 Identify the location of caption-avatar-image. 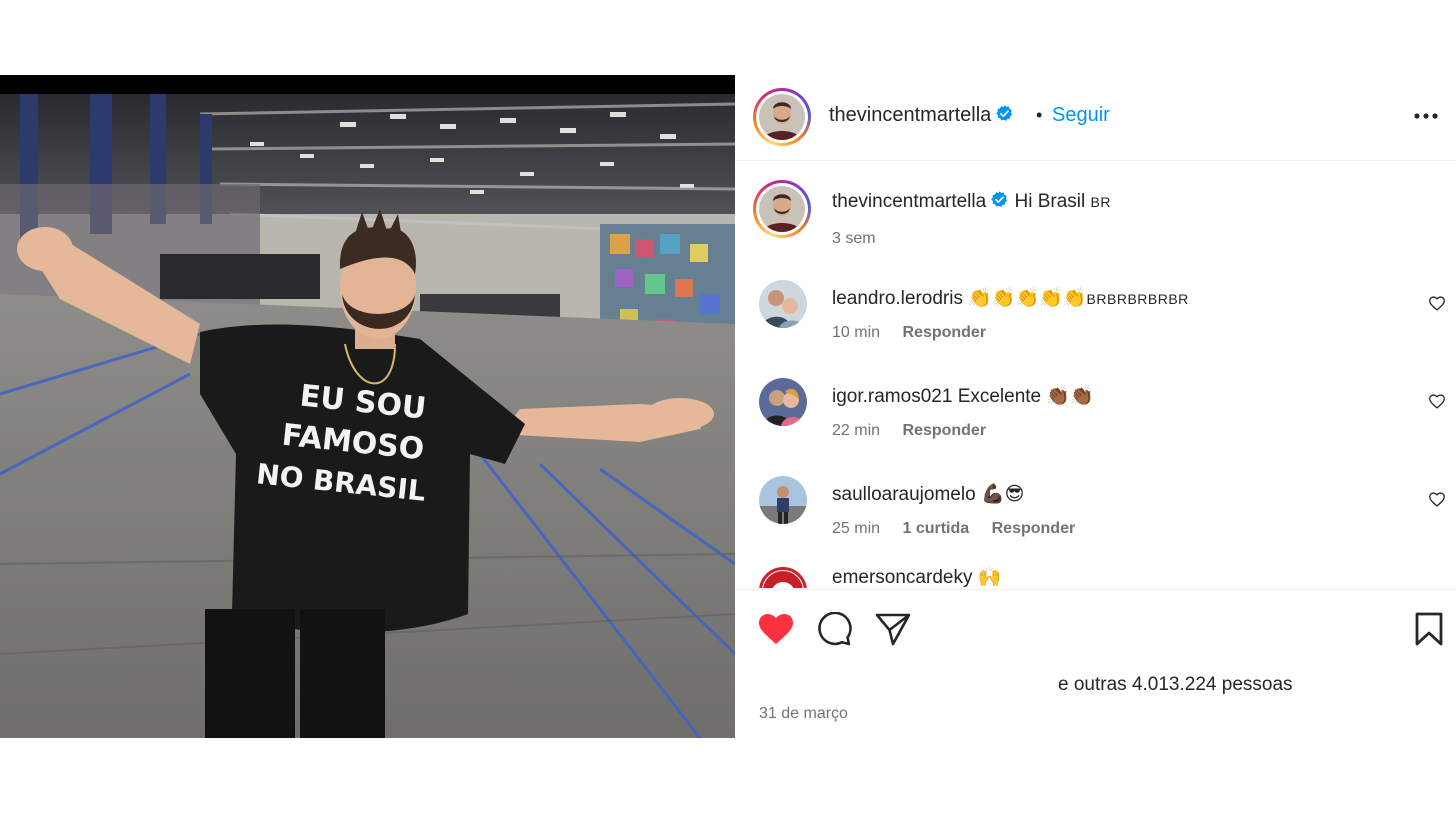
(782, 209).